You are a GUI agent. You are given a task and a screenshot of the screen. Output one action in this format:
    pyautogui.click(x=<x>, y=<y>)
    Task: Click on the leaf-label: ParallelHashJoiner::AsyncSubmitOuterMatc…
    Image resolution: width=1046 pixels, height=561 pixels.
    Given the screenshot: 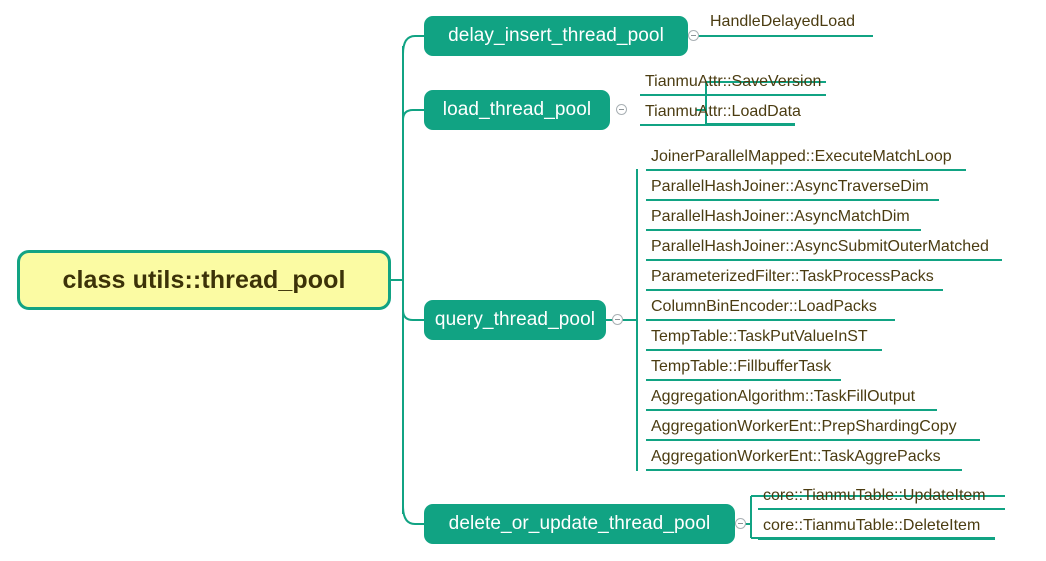 What is the action you would take?
    pyautogui.click(x=820, y=246)
    